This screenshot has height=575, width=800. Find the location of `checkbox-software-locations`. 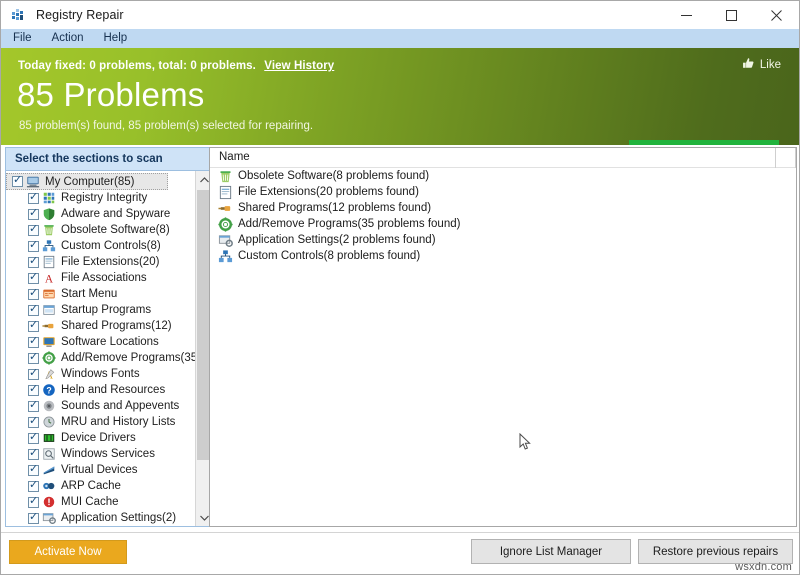

checkbox-software-locations is located at coordinates (33, 341).